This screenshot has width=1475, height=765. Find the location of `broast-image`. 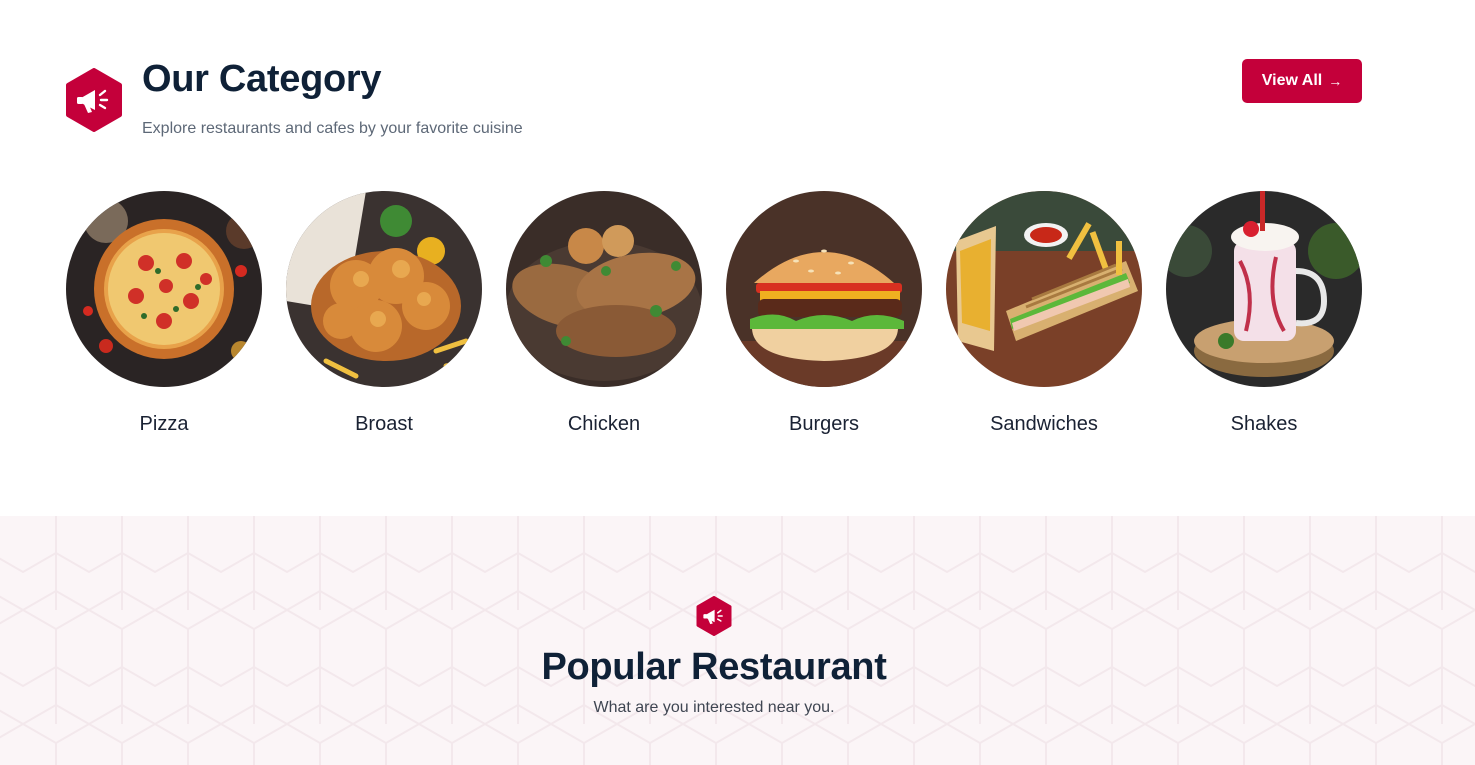

broast-image is located at coordinates (384, 289).